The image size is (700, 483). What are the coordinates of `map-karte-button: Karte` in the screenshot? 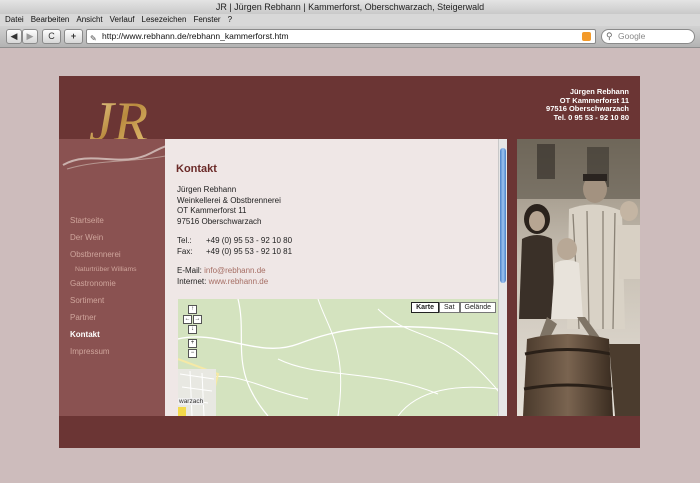 It's located at (425, 307).